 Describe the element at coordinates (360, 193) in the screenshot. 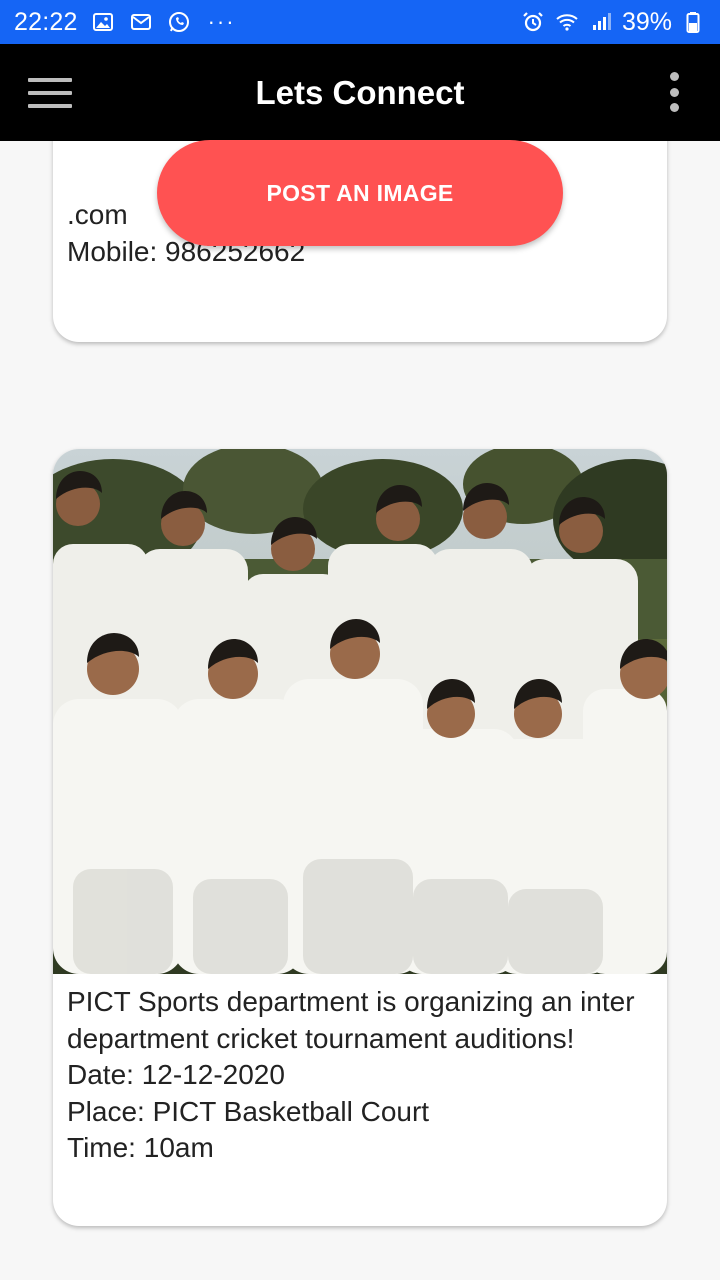

I see `post-image-button: POST AN IMAGE` at that location.